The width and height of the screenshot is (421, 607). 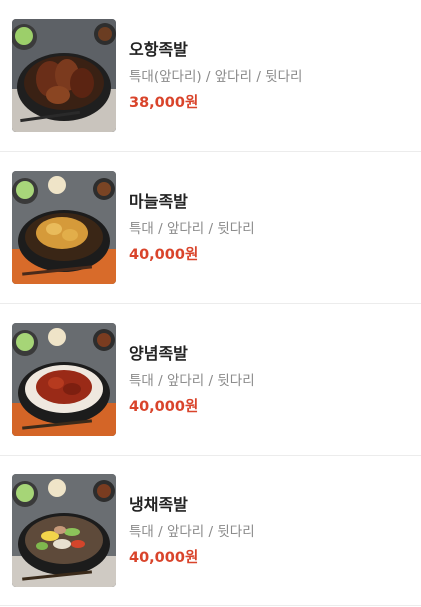 I want to click on cold-salad-pork-hock-photo, so click(x=64, y=530).